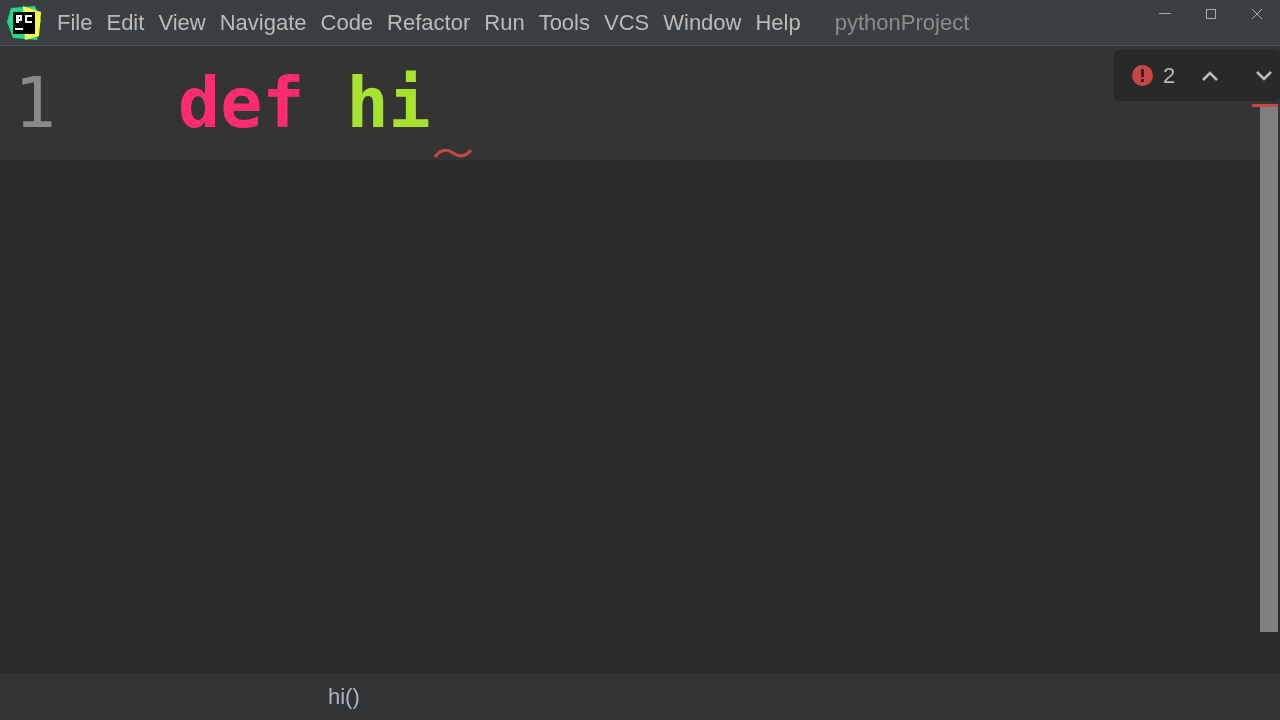 Image resolution: width=1280 pixels, height=720 pixels. Describe the element at coordinates (344, 696) in the screenshot. I see `breadcrumb-item: hi()` at that location.